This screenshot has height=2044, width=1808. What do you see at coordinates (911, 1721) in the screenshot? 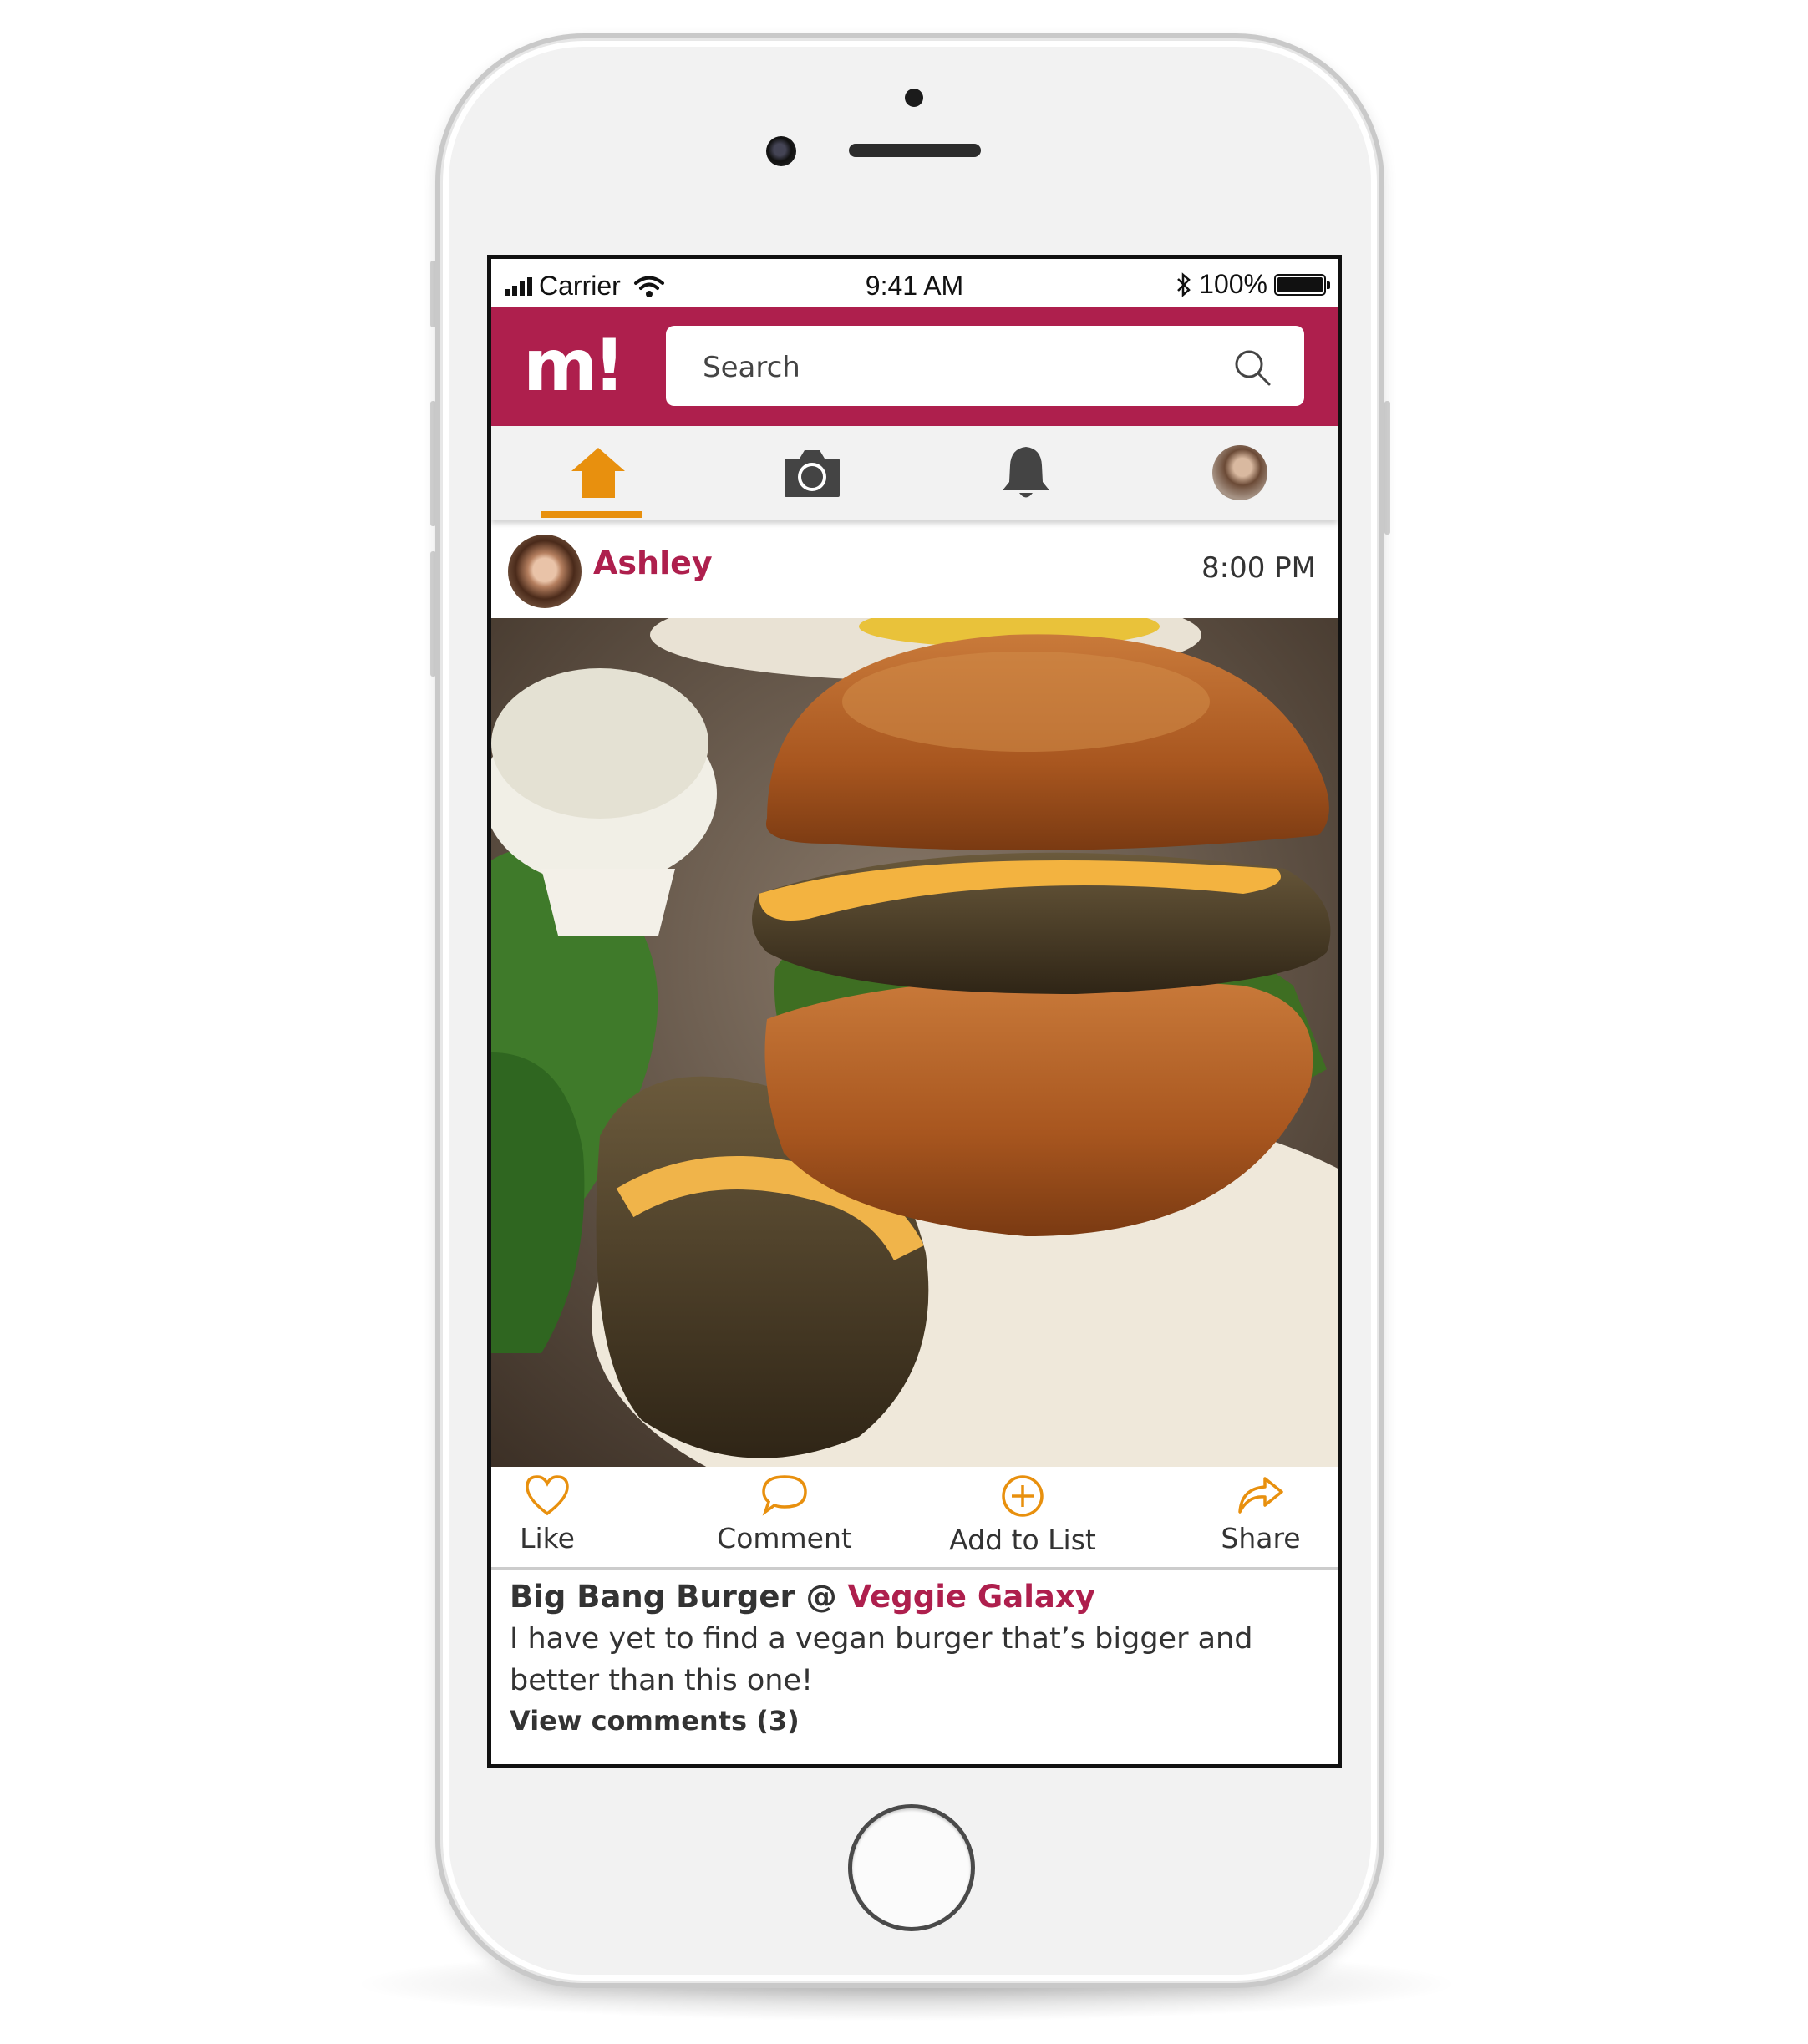
I see `view-comments-link: View comments (3)` at bounding box center [911, 1721].